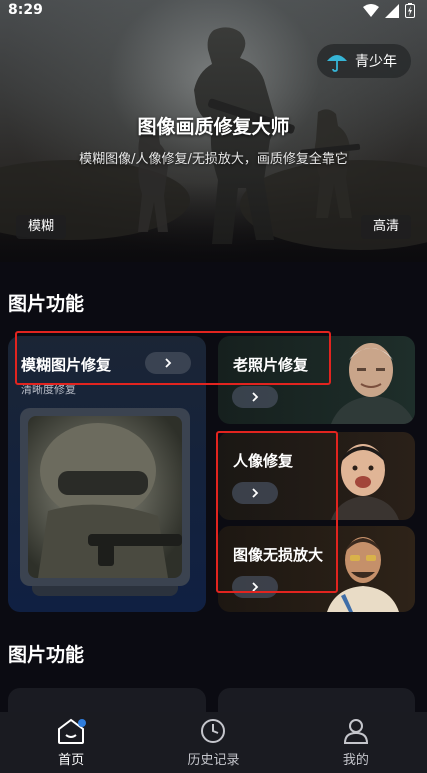 This screenshot has width=427, height=773. Describe the element at coordinates (46, 655) in the screenshot. I see `section-title-image-functions-2: 图片功能` at that location.